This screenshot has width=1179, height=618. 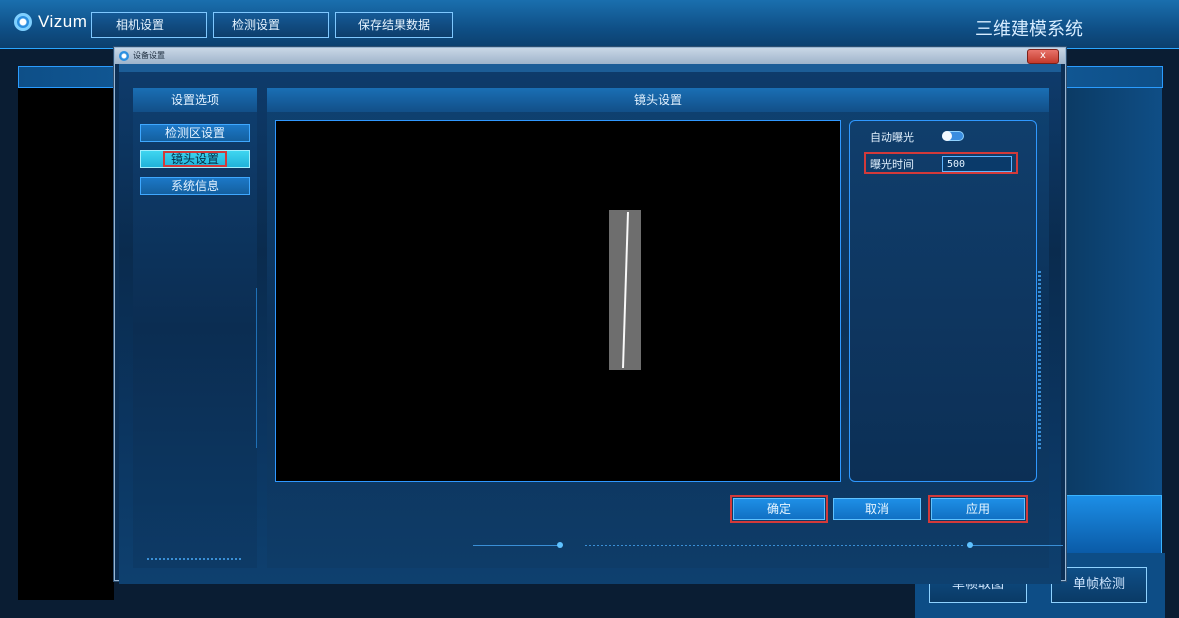 I want to click on bottom-dotted-track, so click(x=774, y=545).